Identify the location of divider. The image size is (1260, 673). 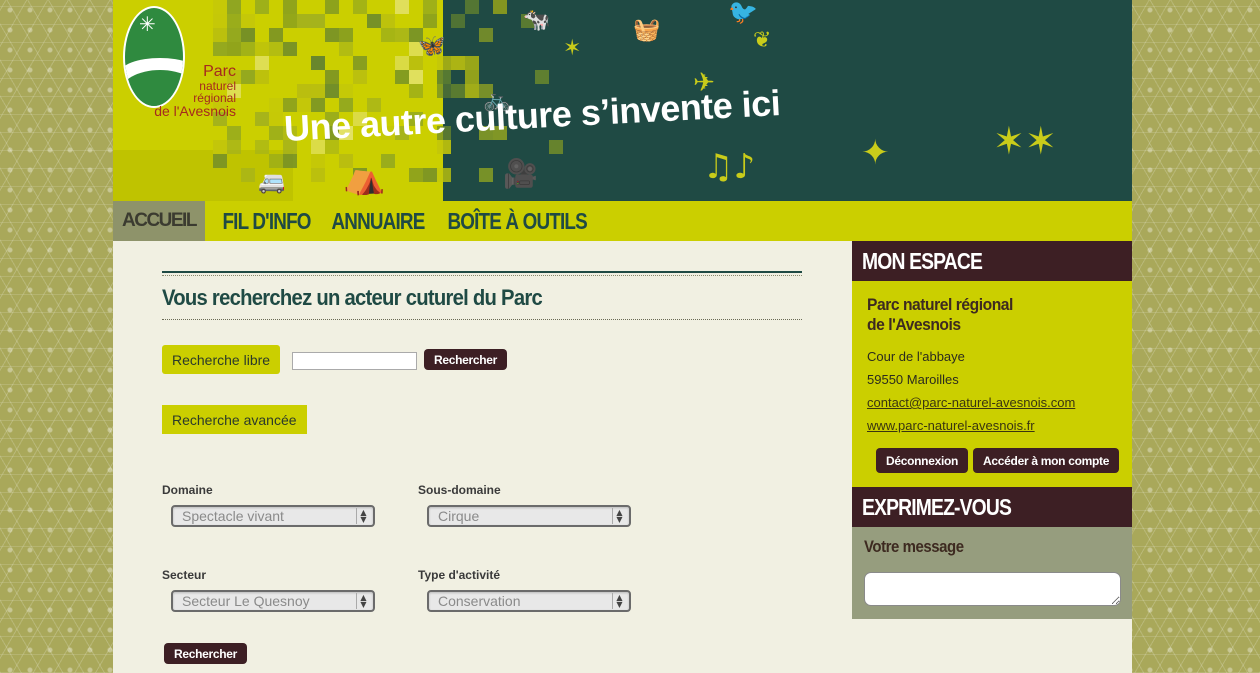
(482, 272).